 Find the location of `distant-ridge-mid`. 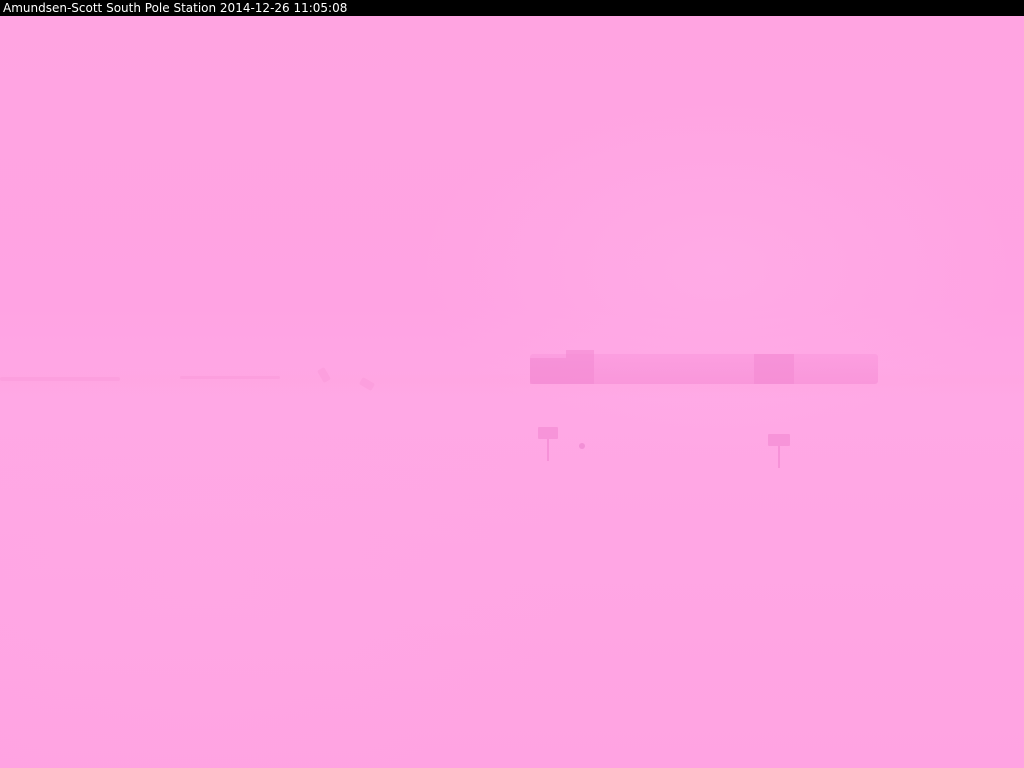

distant-ridge-mid is located at coordinates (230, 377).